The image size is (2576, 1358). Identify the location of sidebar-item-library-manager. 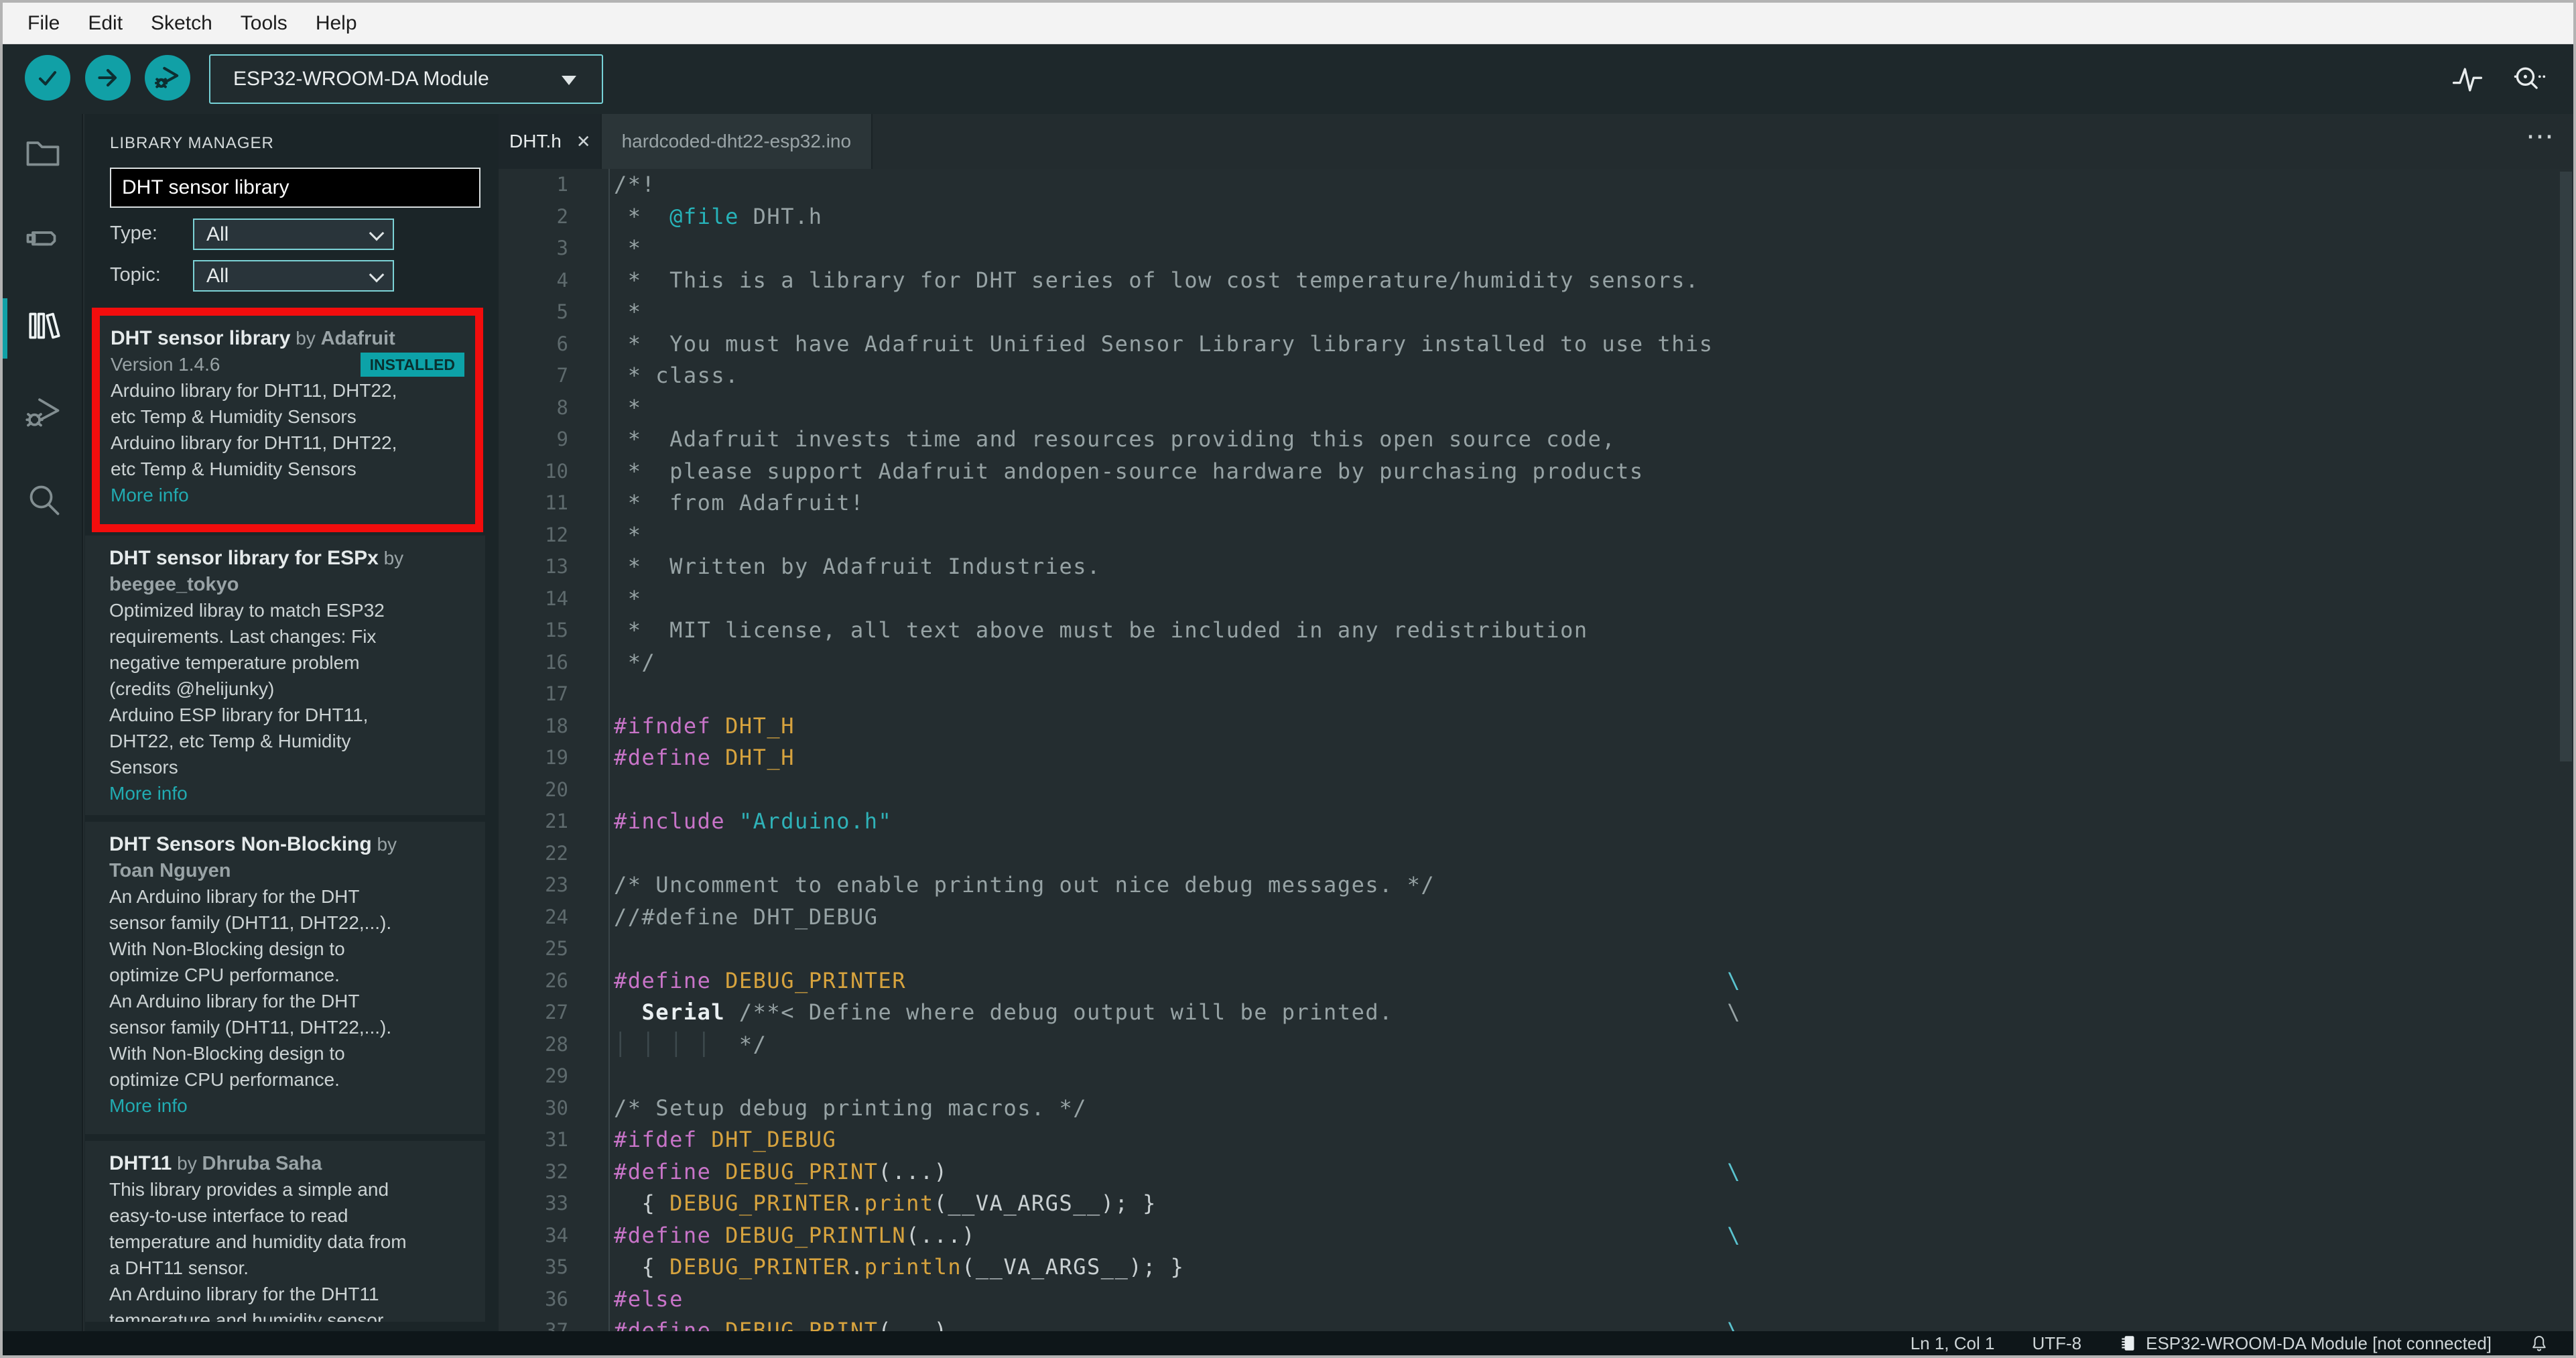
(42, 325).